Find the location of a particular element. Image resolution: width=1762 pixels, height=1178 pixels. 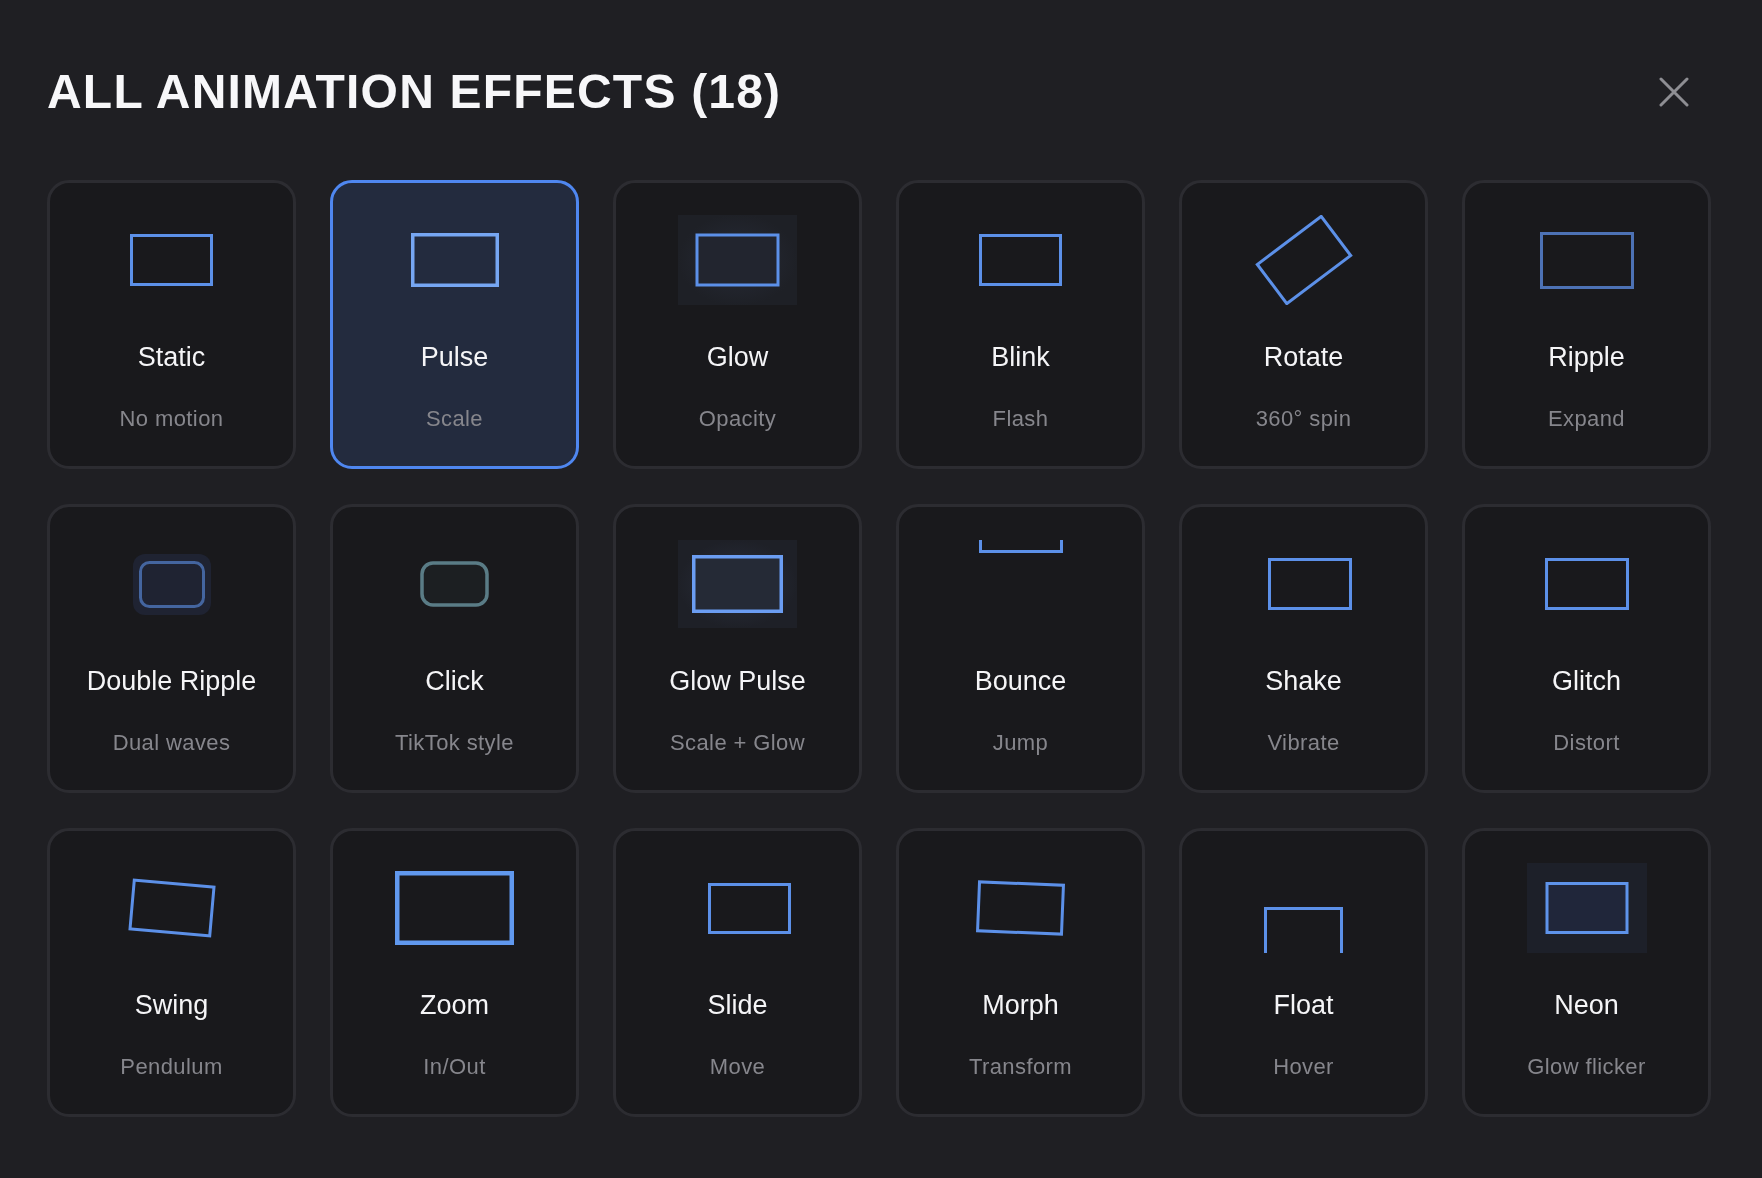

effect-card: Slide Move is located at coordinates (737, 972).